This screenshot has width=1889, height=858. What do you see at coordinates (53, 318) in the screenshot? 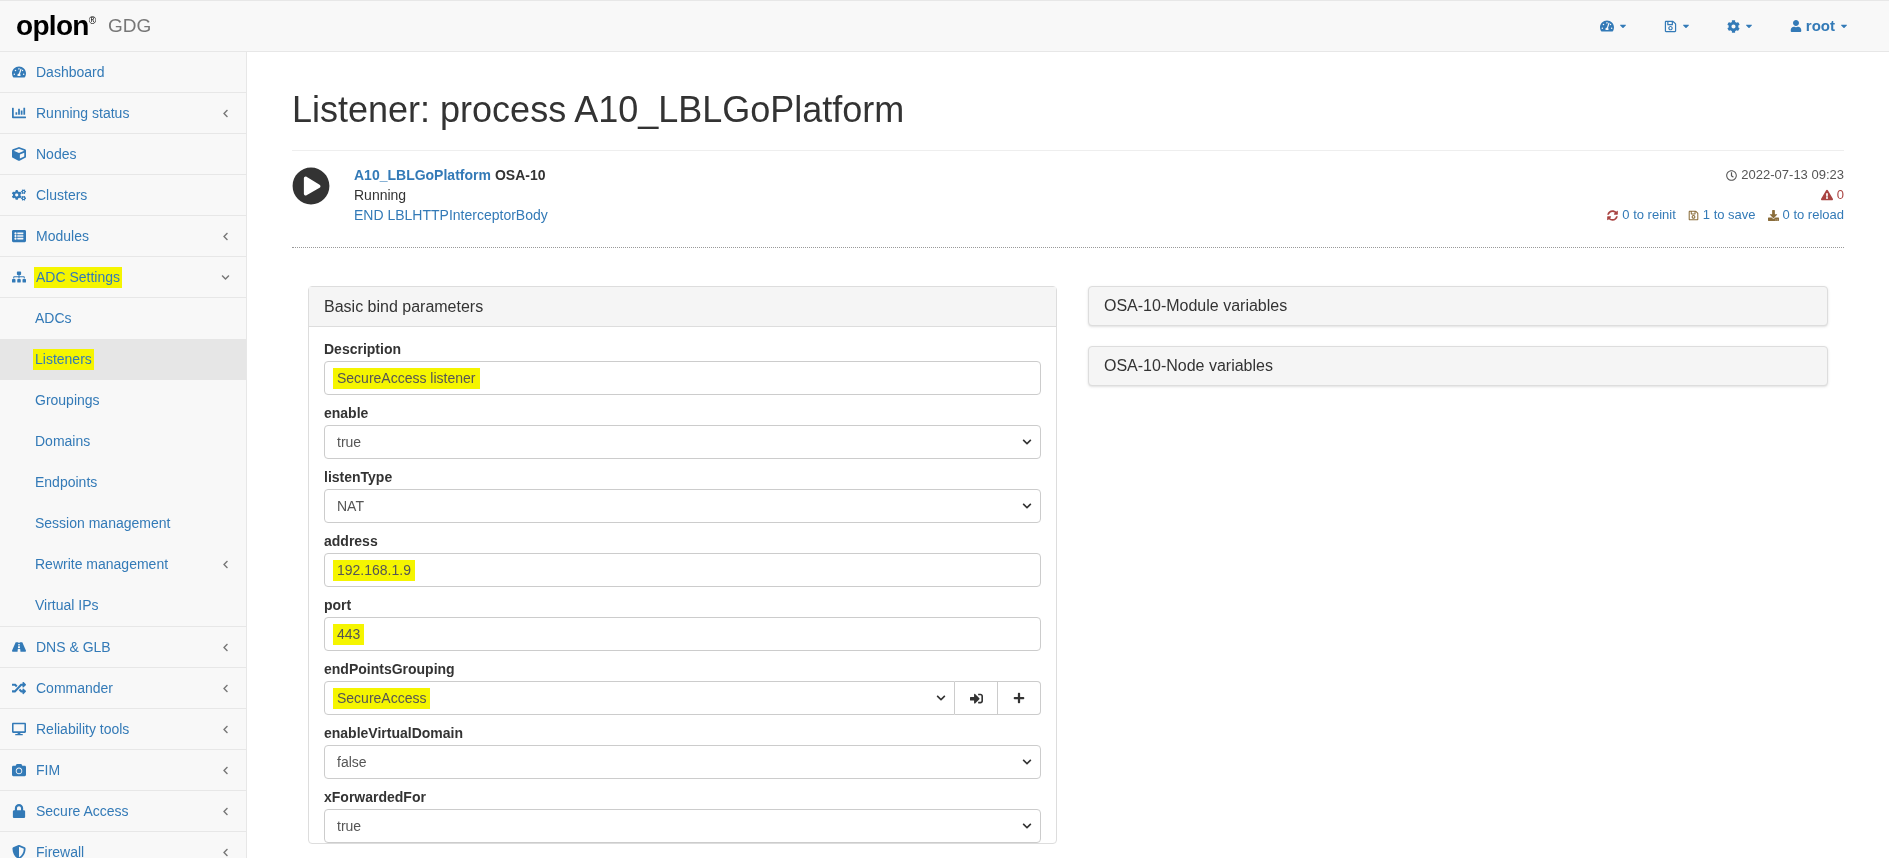
I see `menu-label: ADCs` at bounding box center [53, 318].